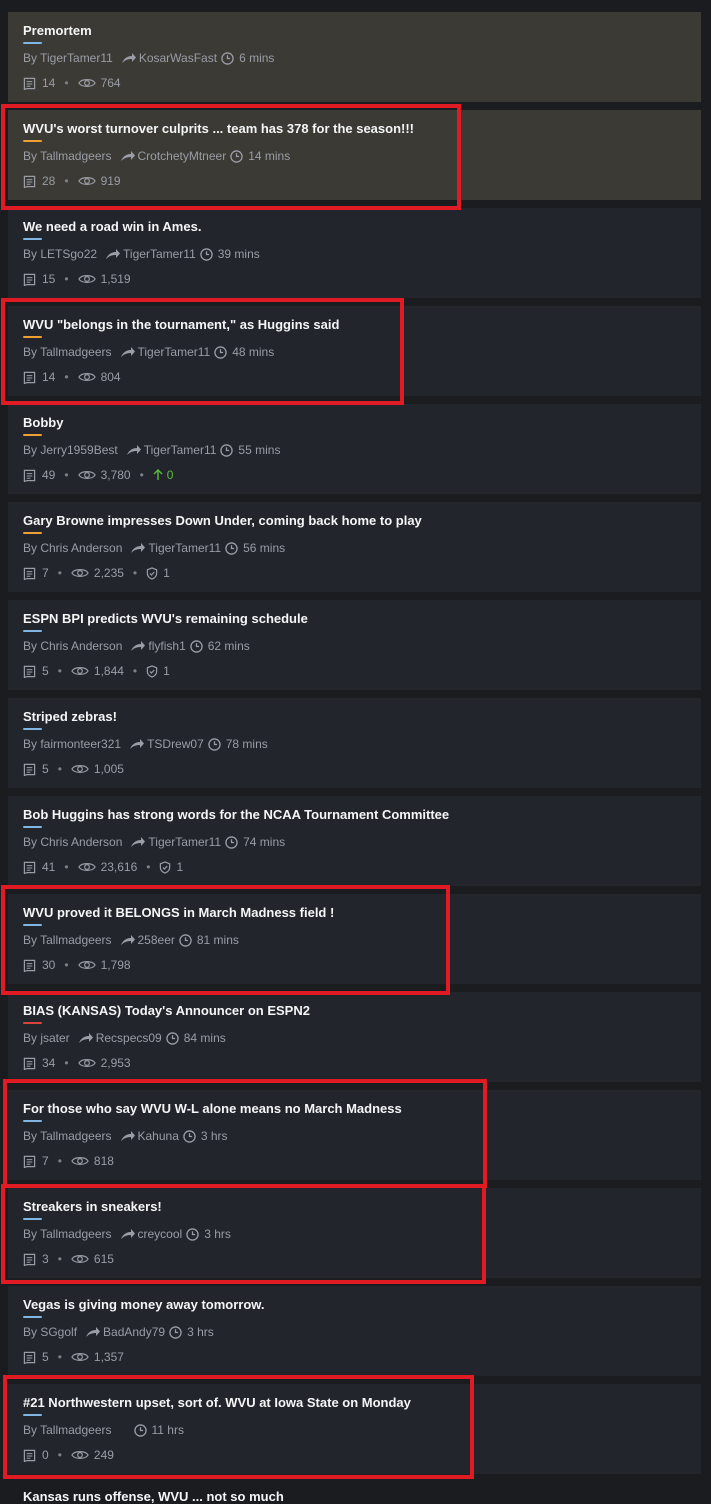 This screenshot has height=1504, width=711. Describe the element at coordinates (60, 254) in the screenshot. I see `thread-author: By LETSgo22` at that location.